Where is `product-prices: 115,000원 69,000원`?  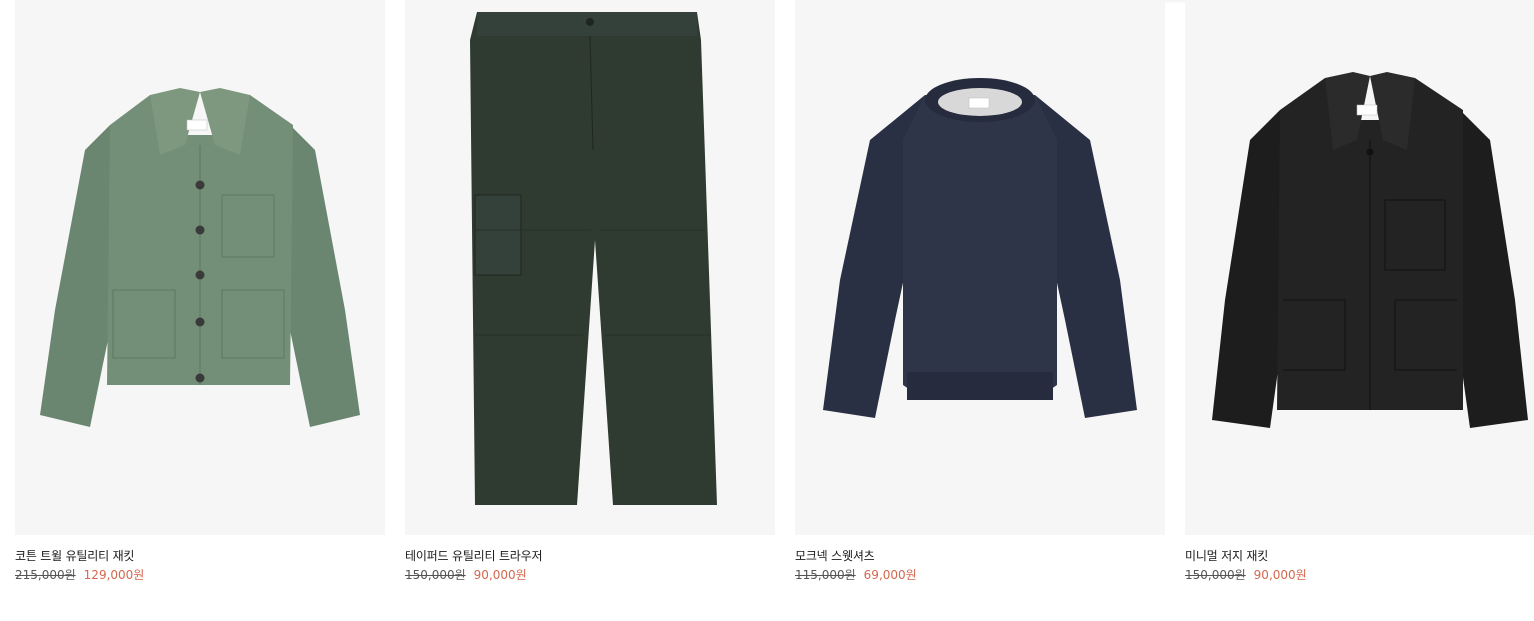 product-prices: 115,000원 69,000원 is located at coordinates (980, 575).